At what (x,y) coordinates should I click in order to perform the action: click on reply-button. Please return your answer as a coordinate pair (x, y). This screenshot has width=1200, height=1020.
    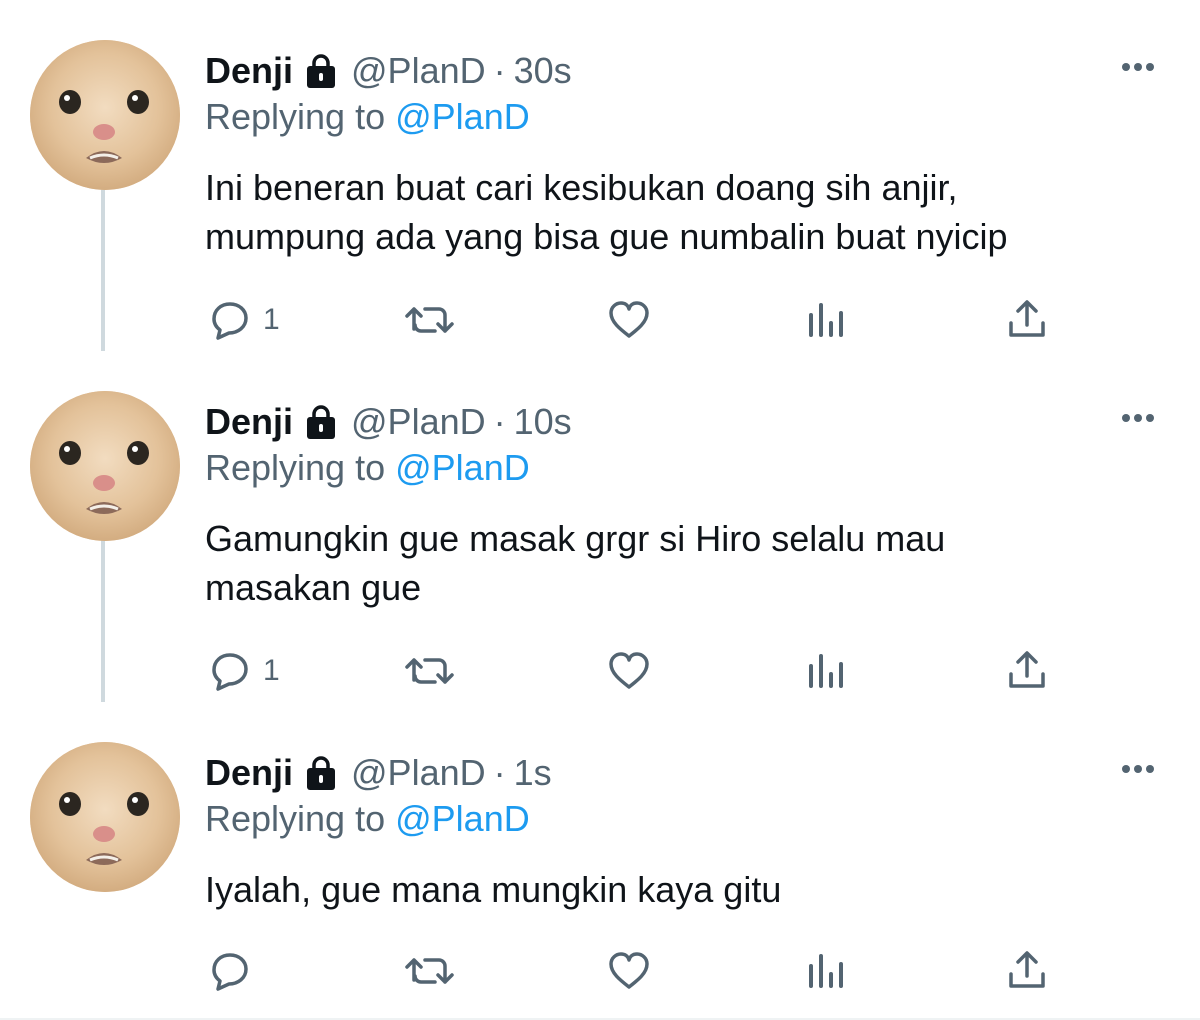
    Looking at the image, I should click on (234, 971).